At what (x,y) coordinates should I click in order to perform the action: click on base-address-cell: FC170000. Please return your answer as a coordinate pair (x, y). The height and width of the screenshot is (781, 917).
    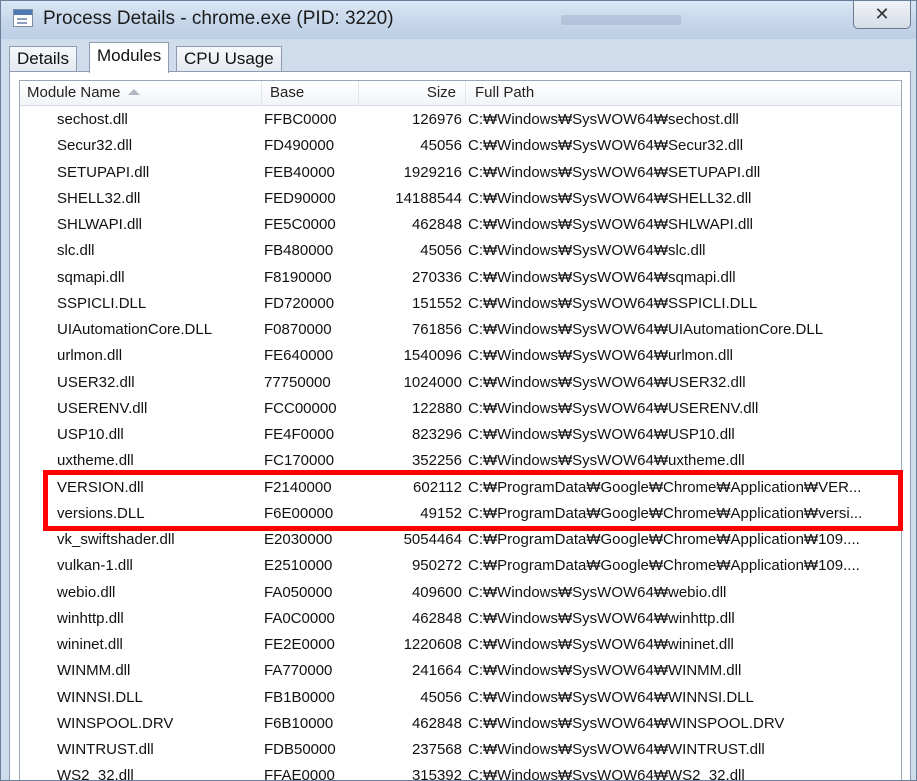
    Looking at the image, I should click on (299, 461).